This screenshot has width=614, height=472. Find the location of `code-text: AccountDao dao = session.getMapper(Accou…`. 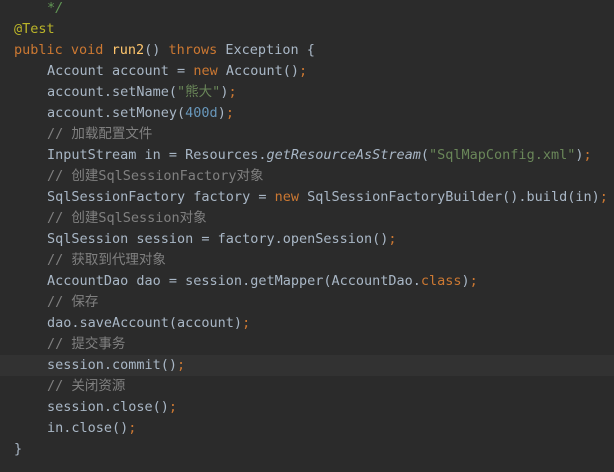

code-text: AccountDao dao = session.getMapper(Accou… is located at coordinates (234, 281).